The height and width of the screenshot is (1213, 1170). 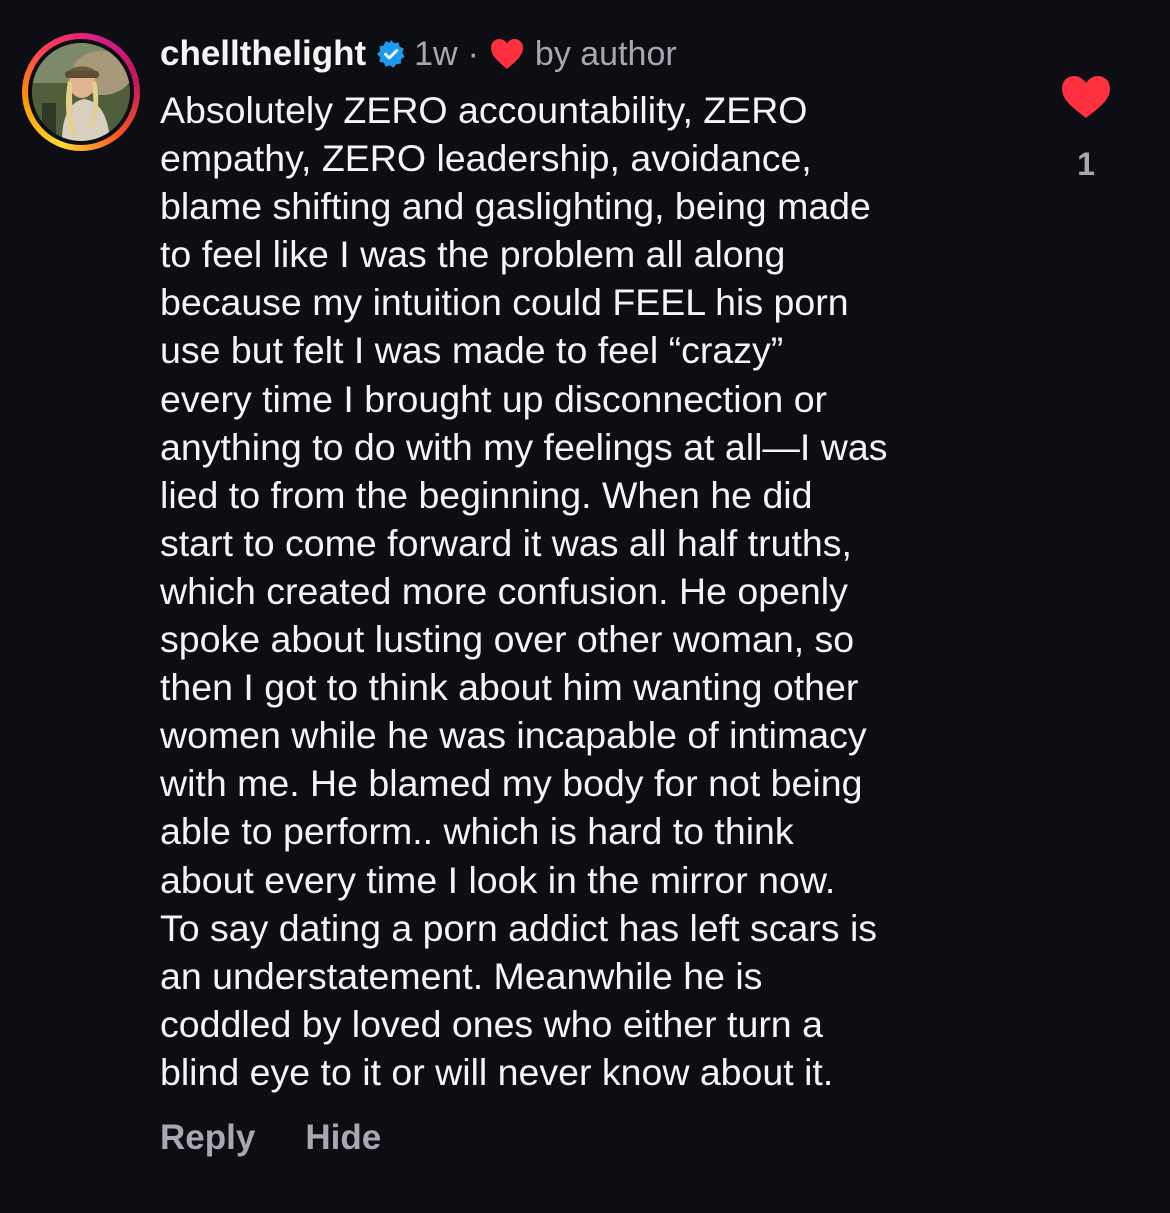 I want to click on liked-by-author-label: by author, so click(x=605, y=53).